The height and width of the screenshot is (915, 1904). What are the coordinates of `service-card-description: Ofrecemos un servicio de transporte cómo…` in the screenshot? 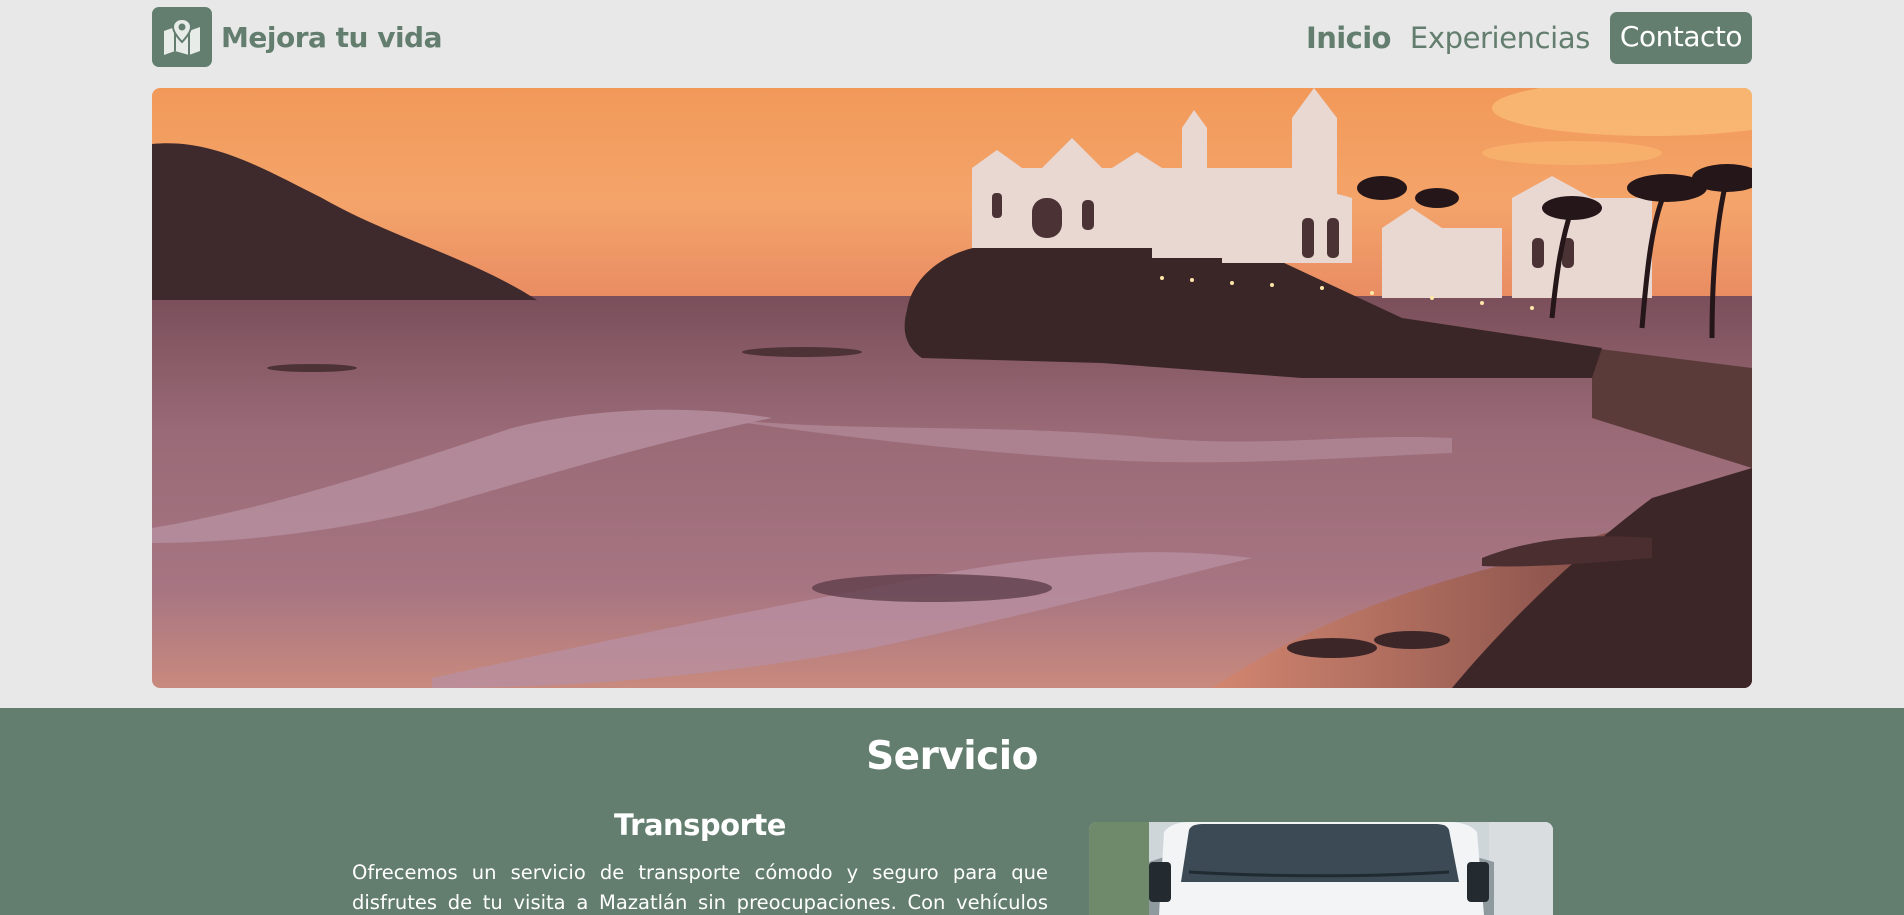 It's located at (700, 887).